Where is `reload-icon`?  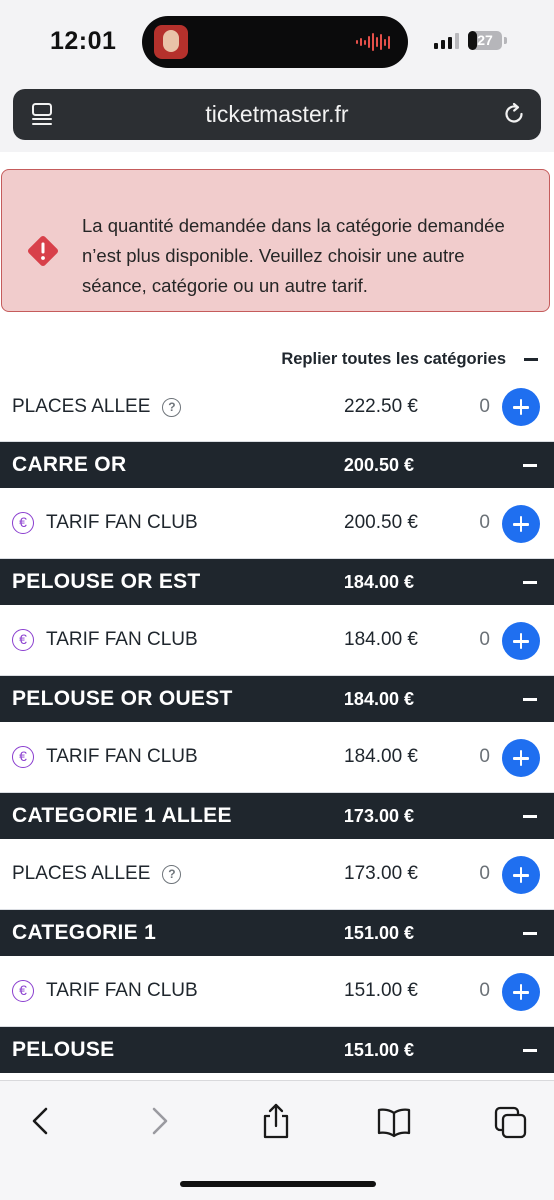 reload-icon is located at coordinates (514, 116).